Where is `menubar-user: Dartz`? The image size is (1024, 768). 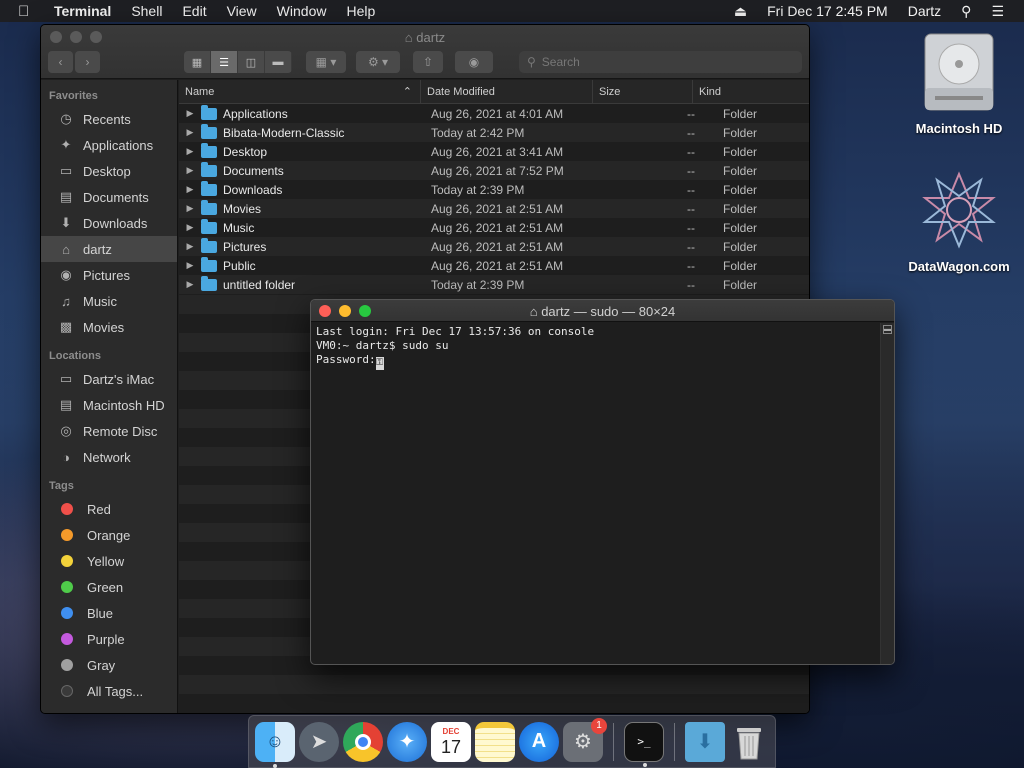 menubar-user: Dartz is located at coordinates (924, 11).